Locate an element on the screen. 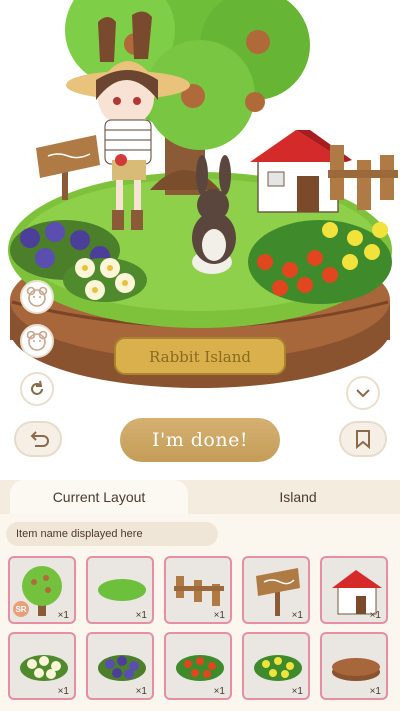  island-plaque: Rabbit Island is located at coordinates (200, 357).